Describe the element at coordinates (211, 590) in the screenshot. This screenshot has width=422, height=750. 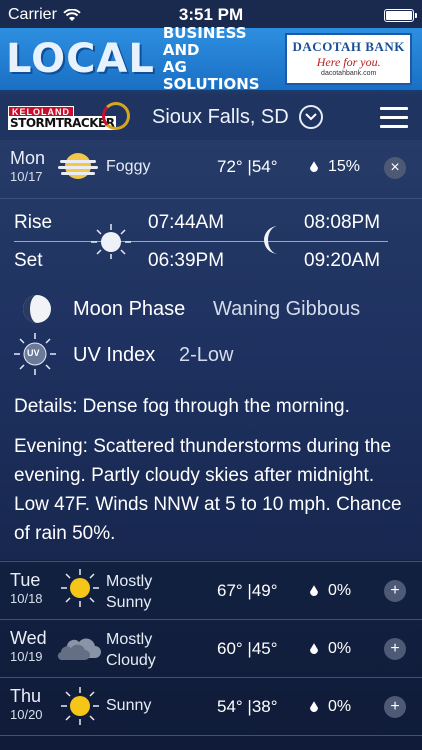
I see `forecast-row-tue: Tue 10/18 Mostly Sunny 67° |49° 0% +` at that location.